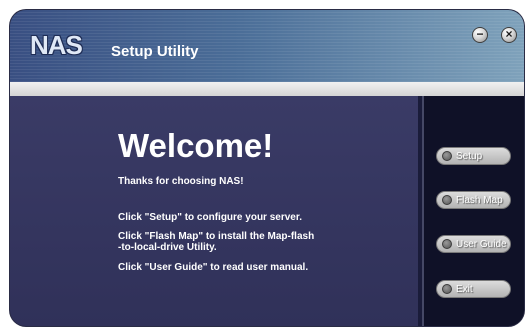 This screenshot has width=526, height=327. I want to click on user-guide-button: User Guide, so click(473, 244).